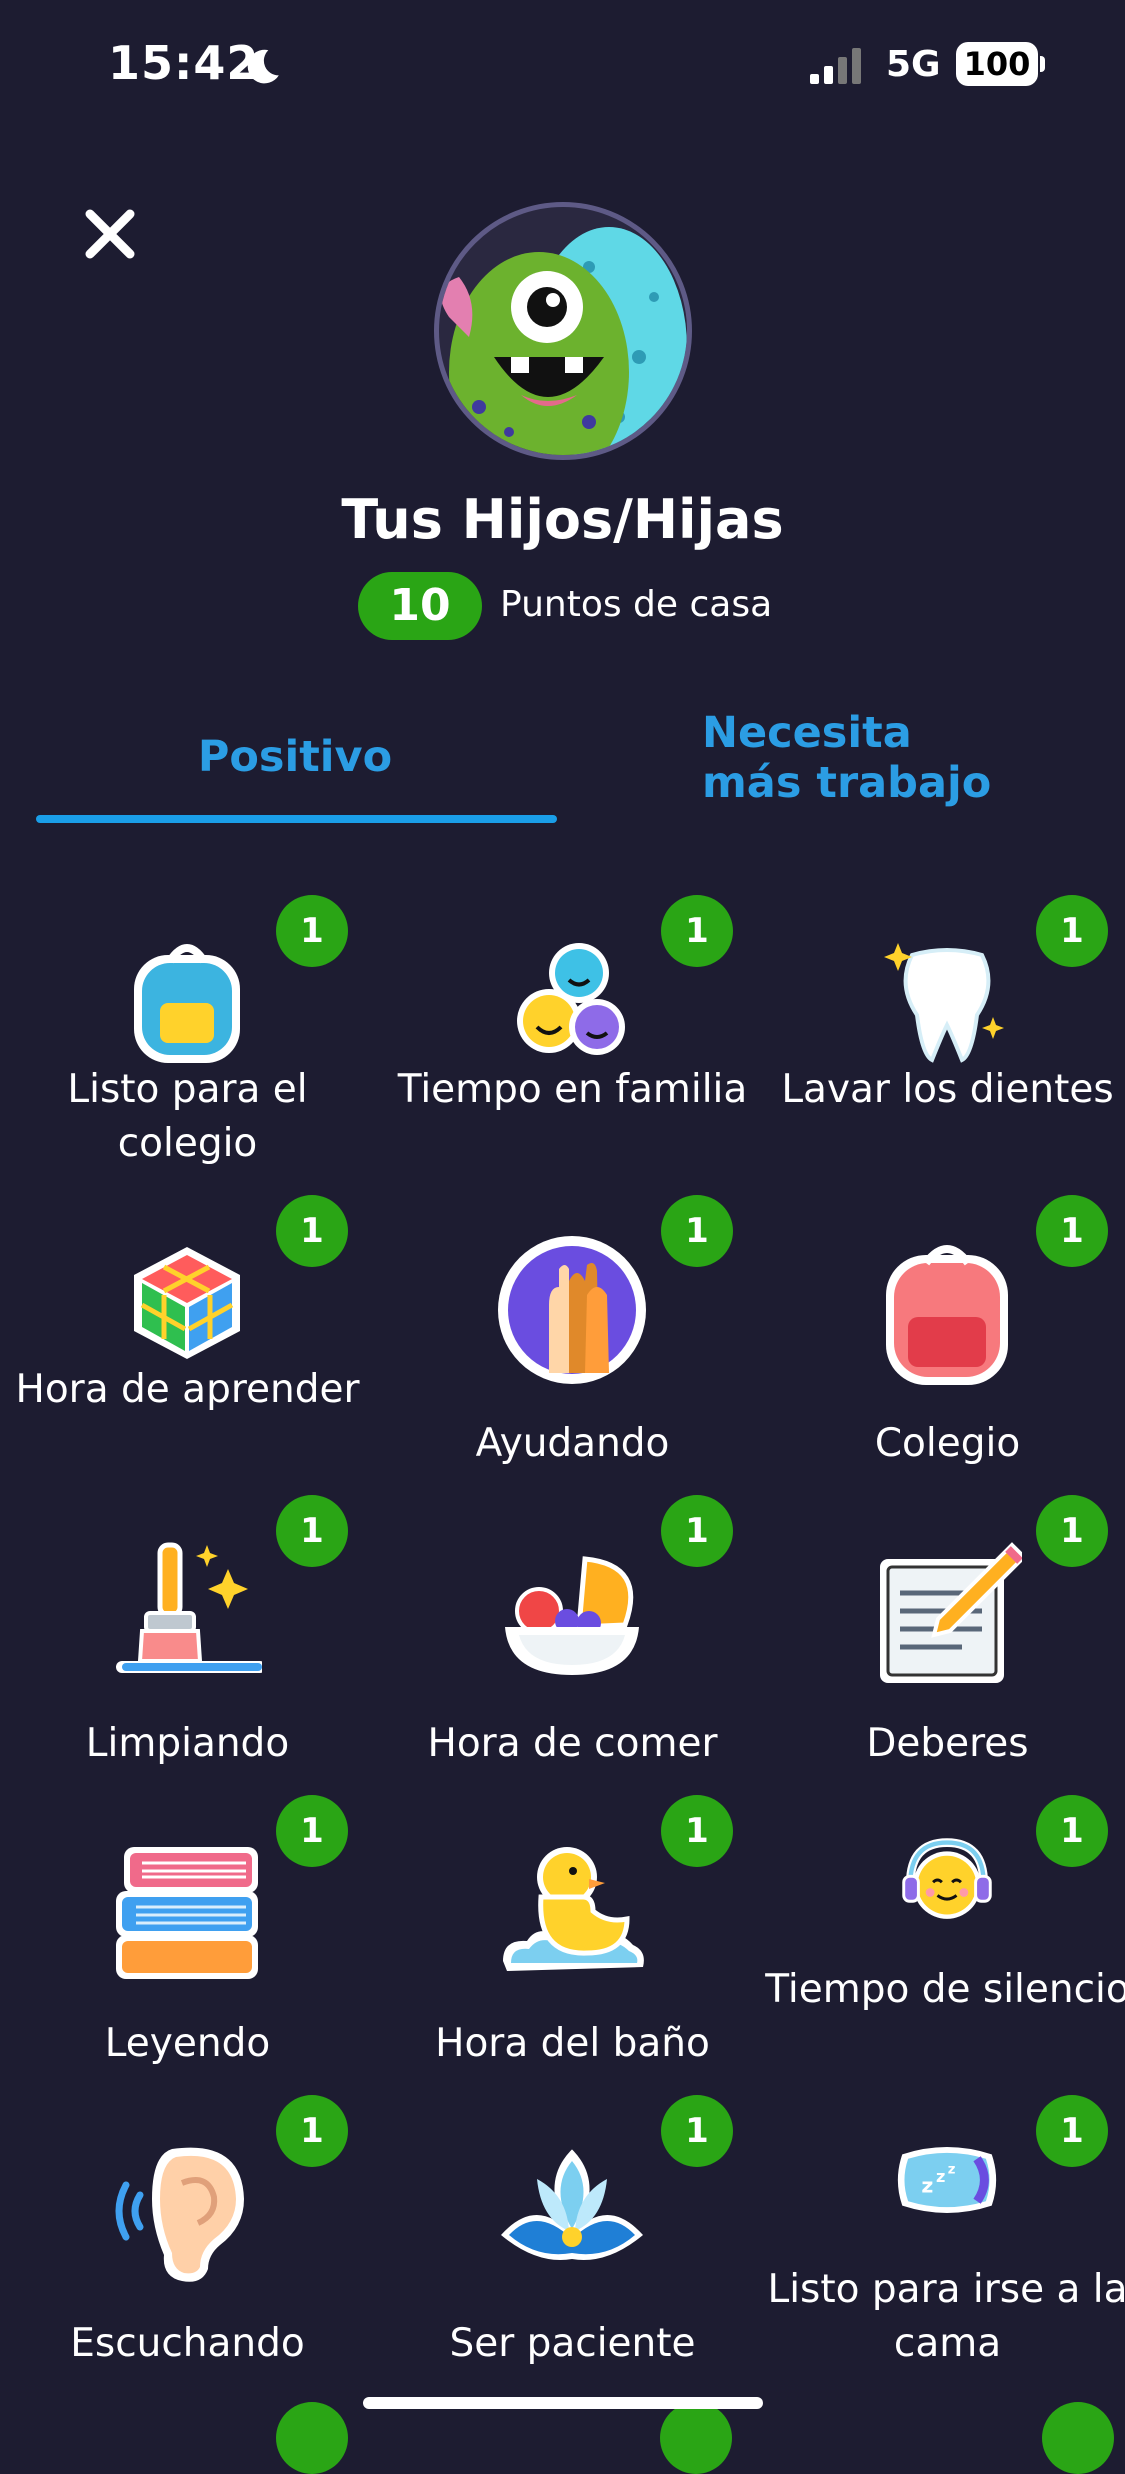 This screenshot has height=2474, width=1125. I want to click on skill-card: 1 Leyendo, so click(187, 1945).